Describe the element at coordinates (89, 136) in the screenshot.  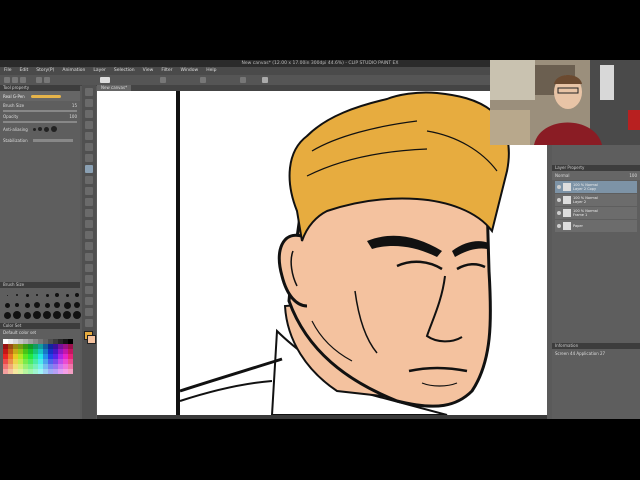
I see `selection-tool-icon` at that location.